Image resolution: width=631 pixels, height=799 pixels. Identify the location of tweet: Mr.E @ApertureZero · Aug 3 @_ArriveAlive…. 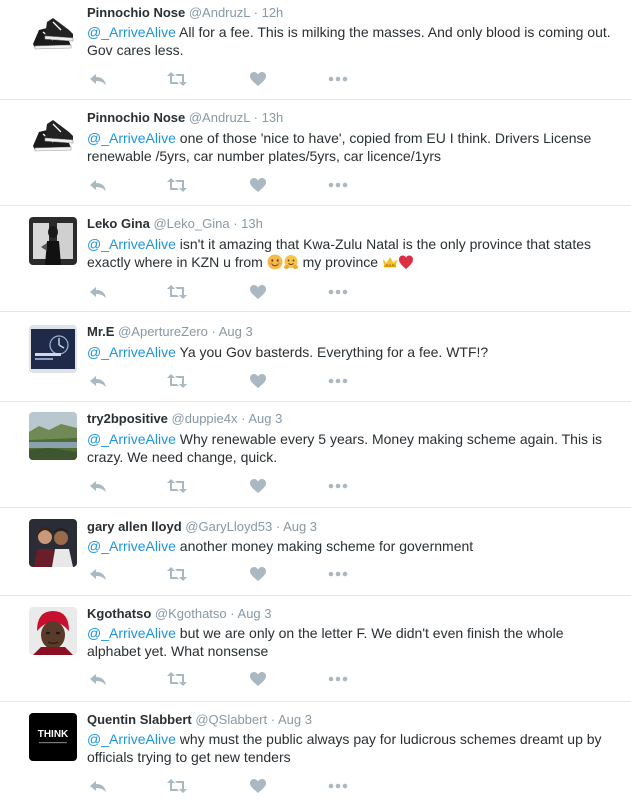
(315, 357).